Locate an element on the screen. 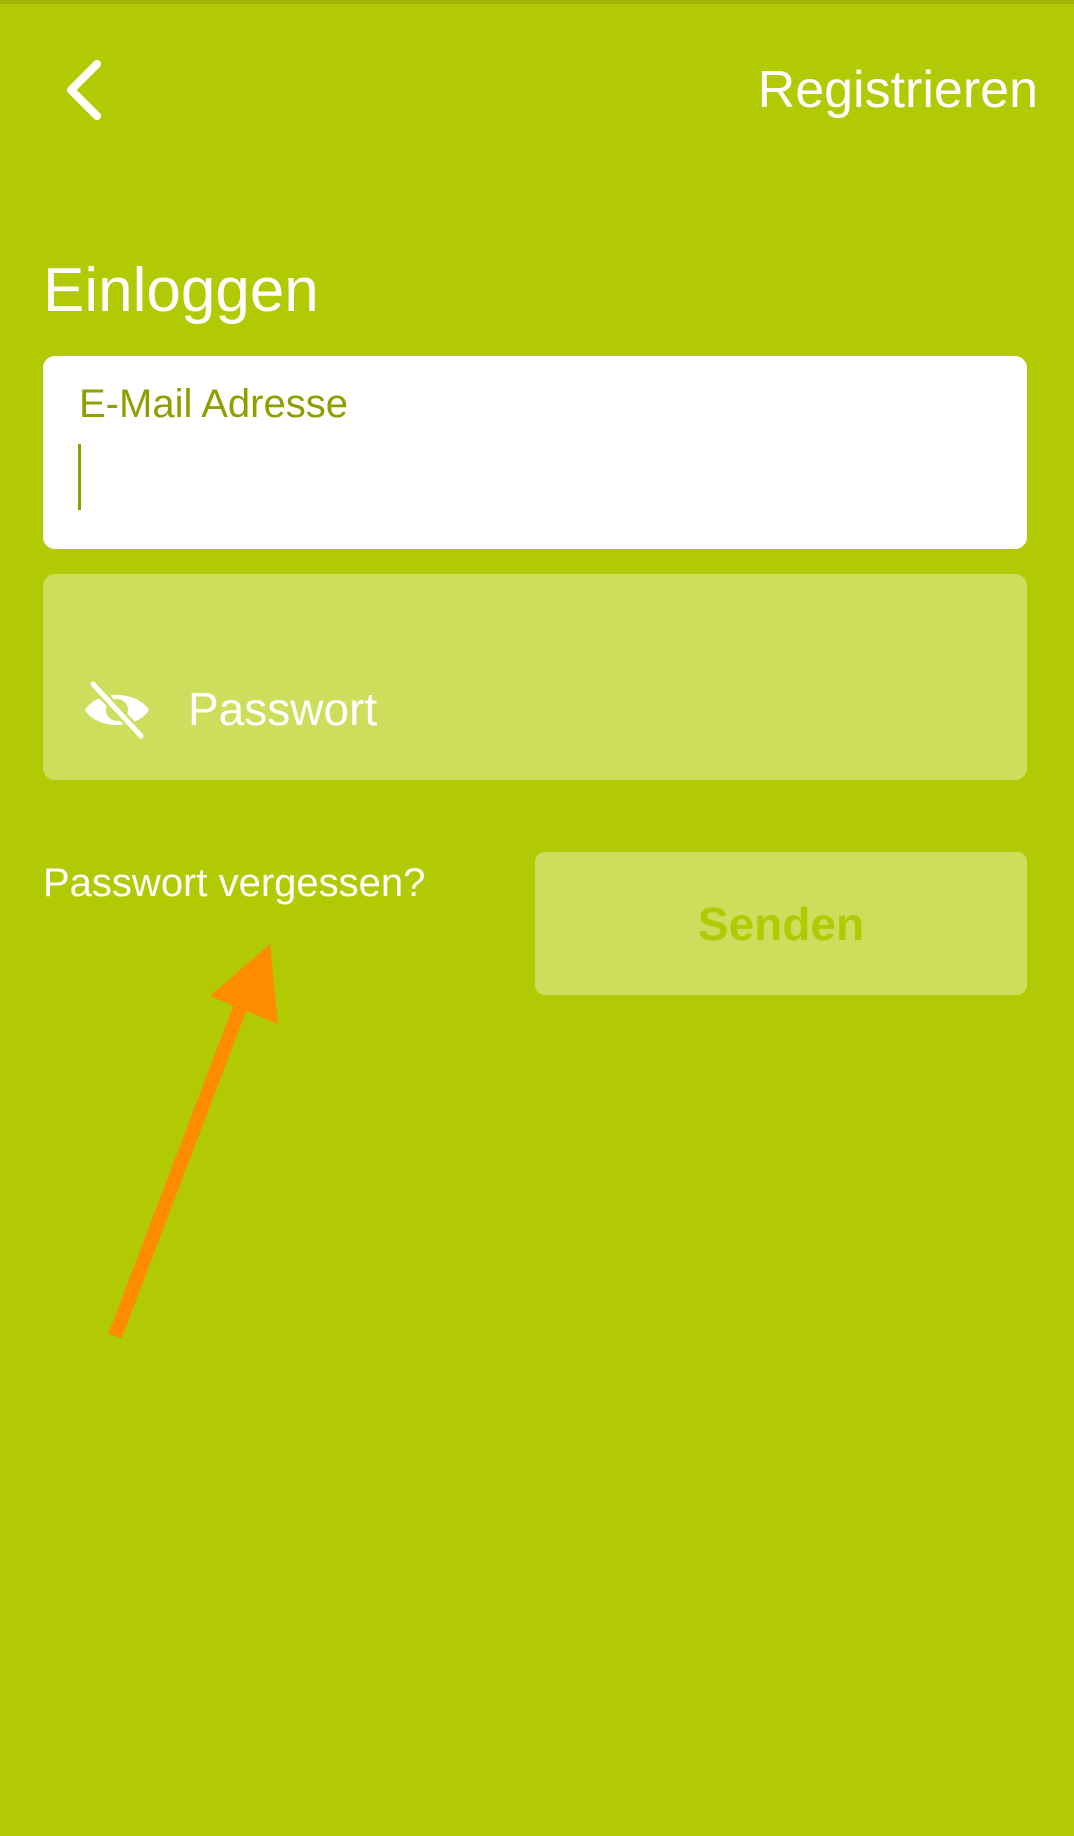 The image size is (1074, 1836). annotation-arrow-head is located at coordinates (244, 984).